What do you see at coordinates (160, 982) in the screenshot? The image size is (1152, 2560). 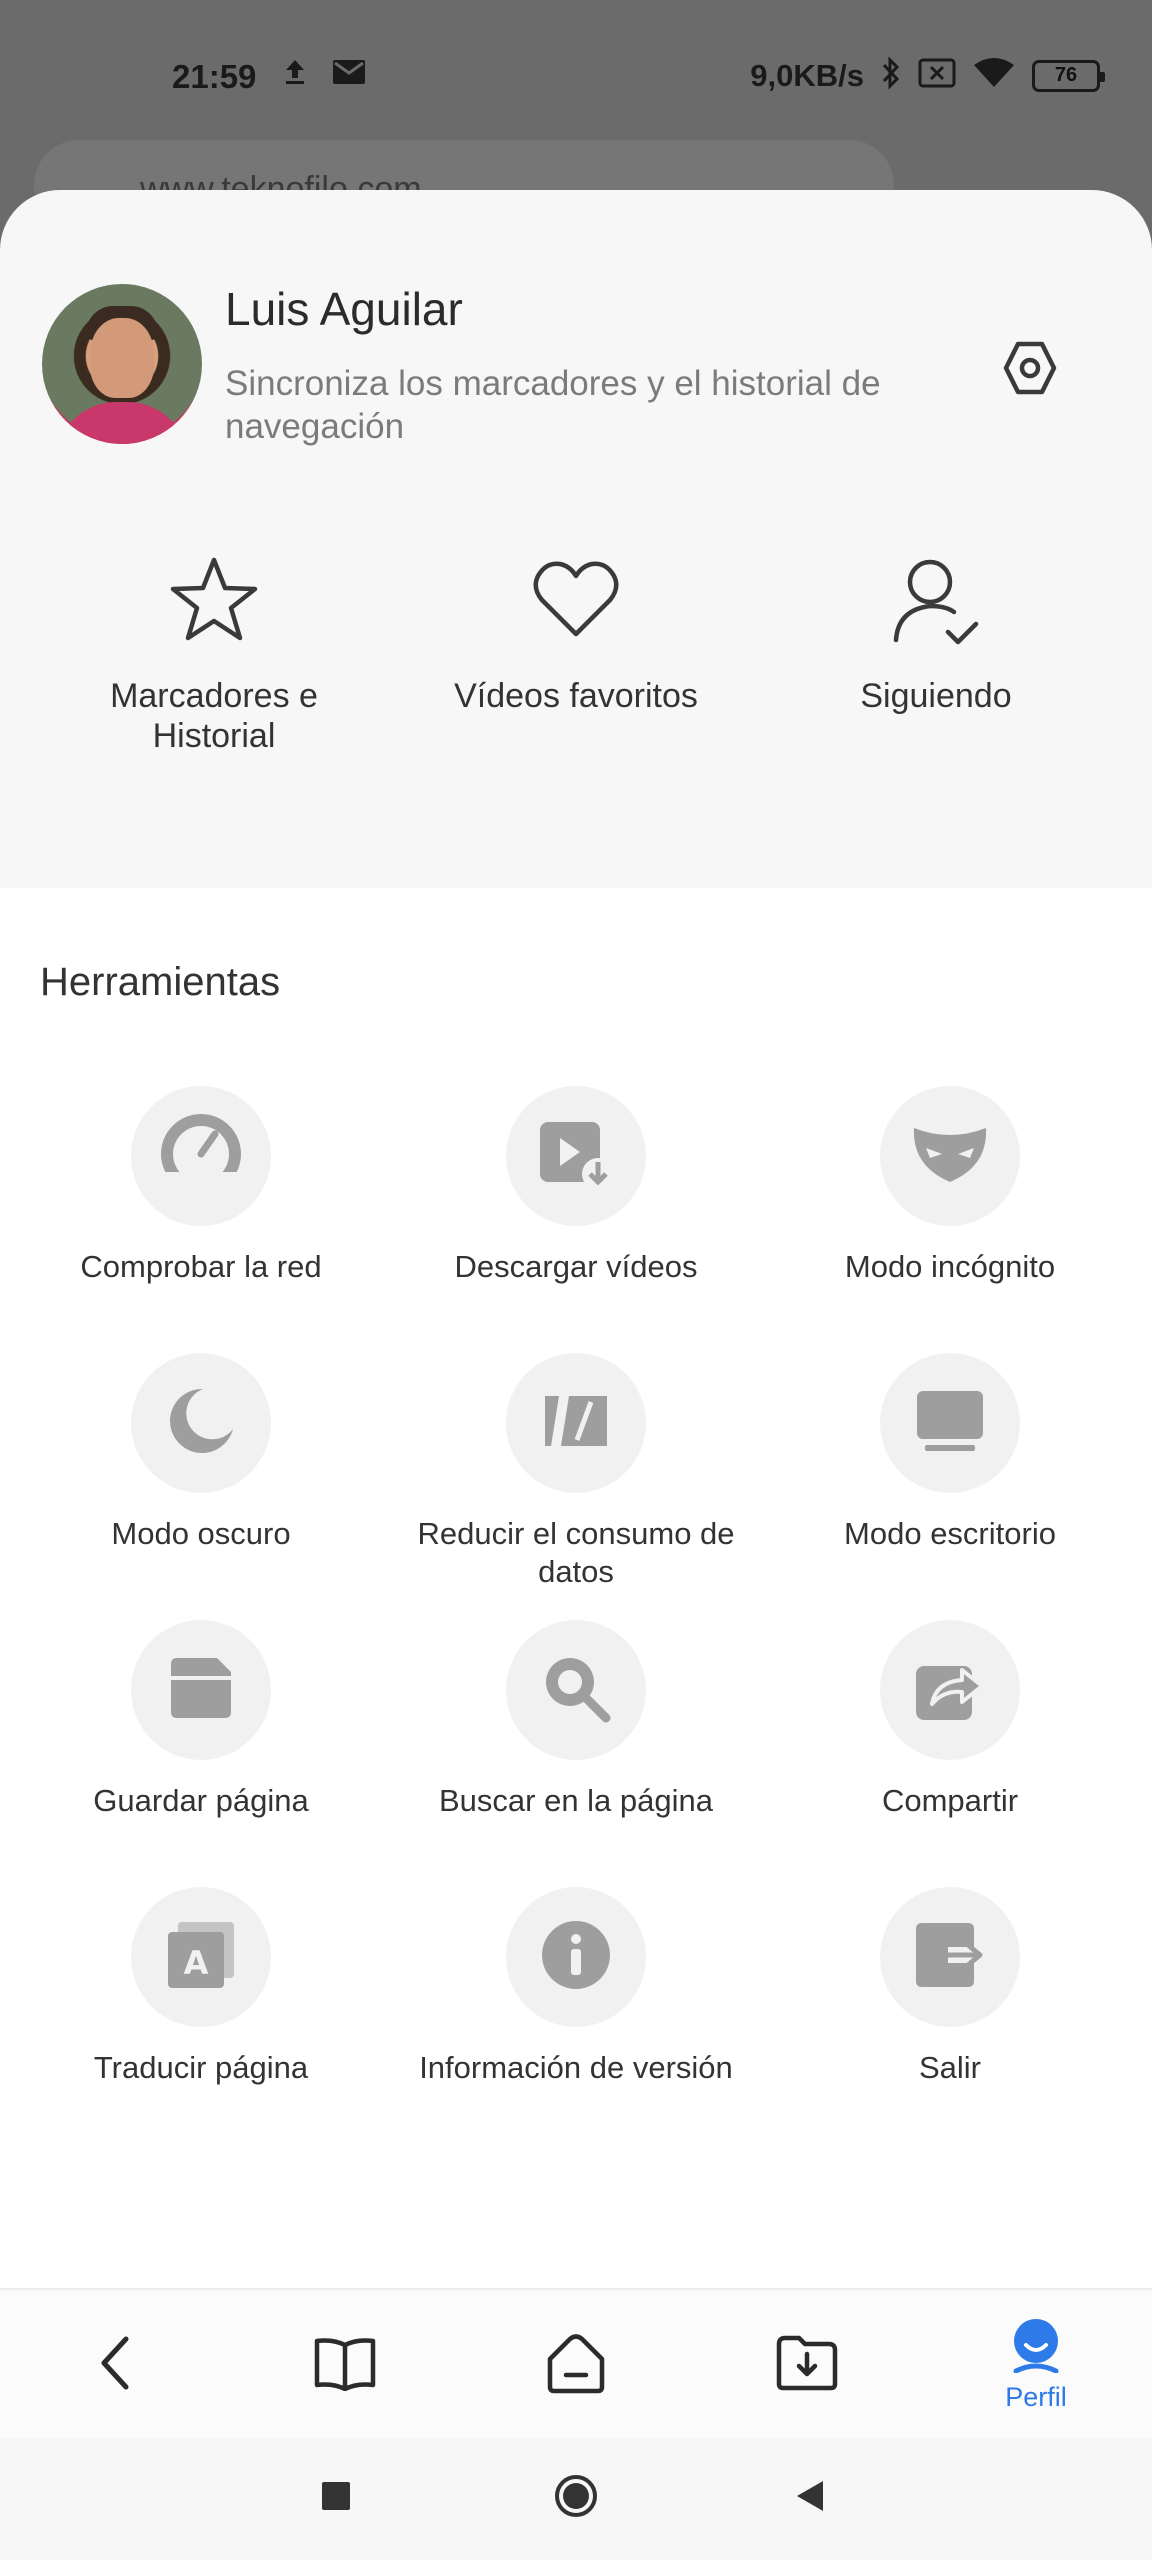 I see `tools-title: Herramientas` at bounding box center [160, 982].